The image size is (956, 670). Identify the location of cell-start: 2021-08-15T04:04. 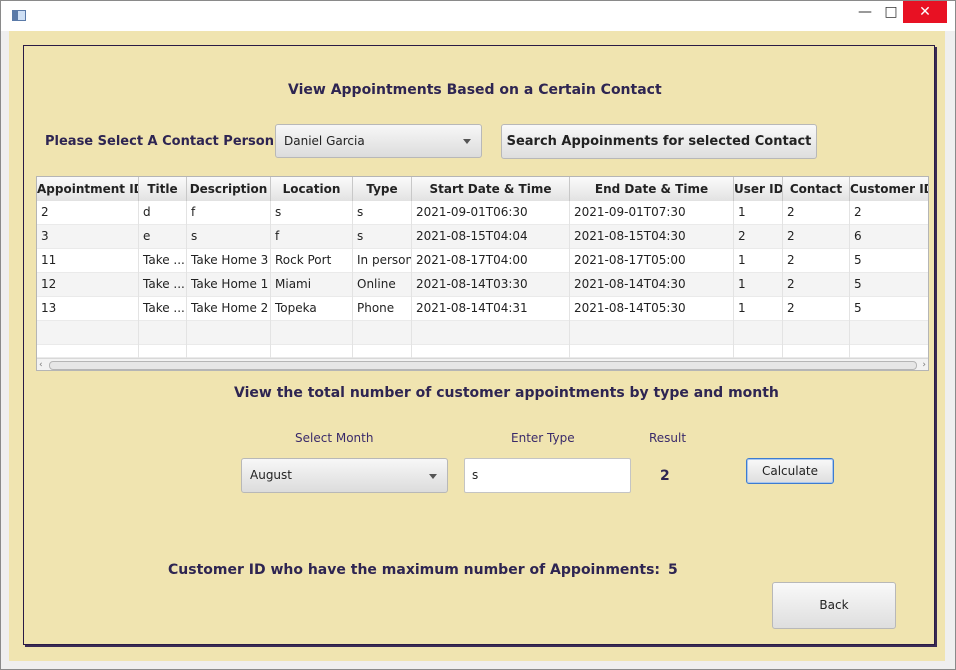
(491, 237).